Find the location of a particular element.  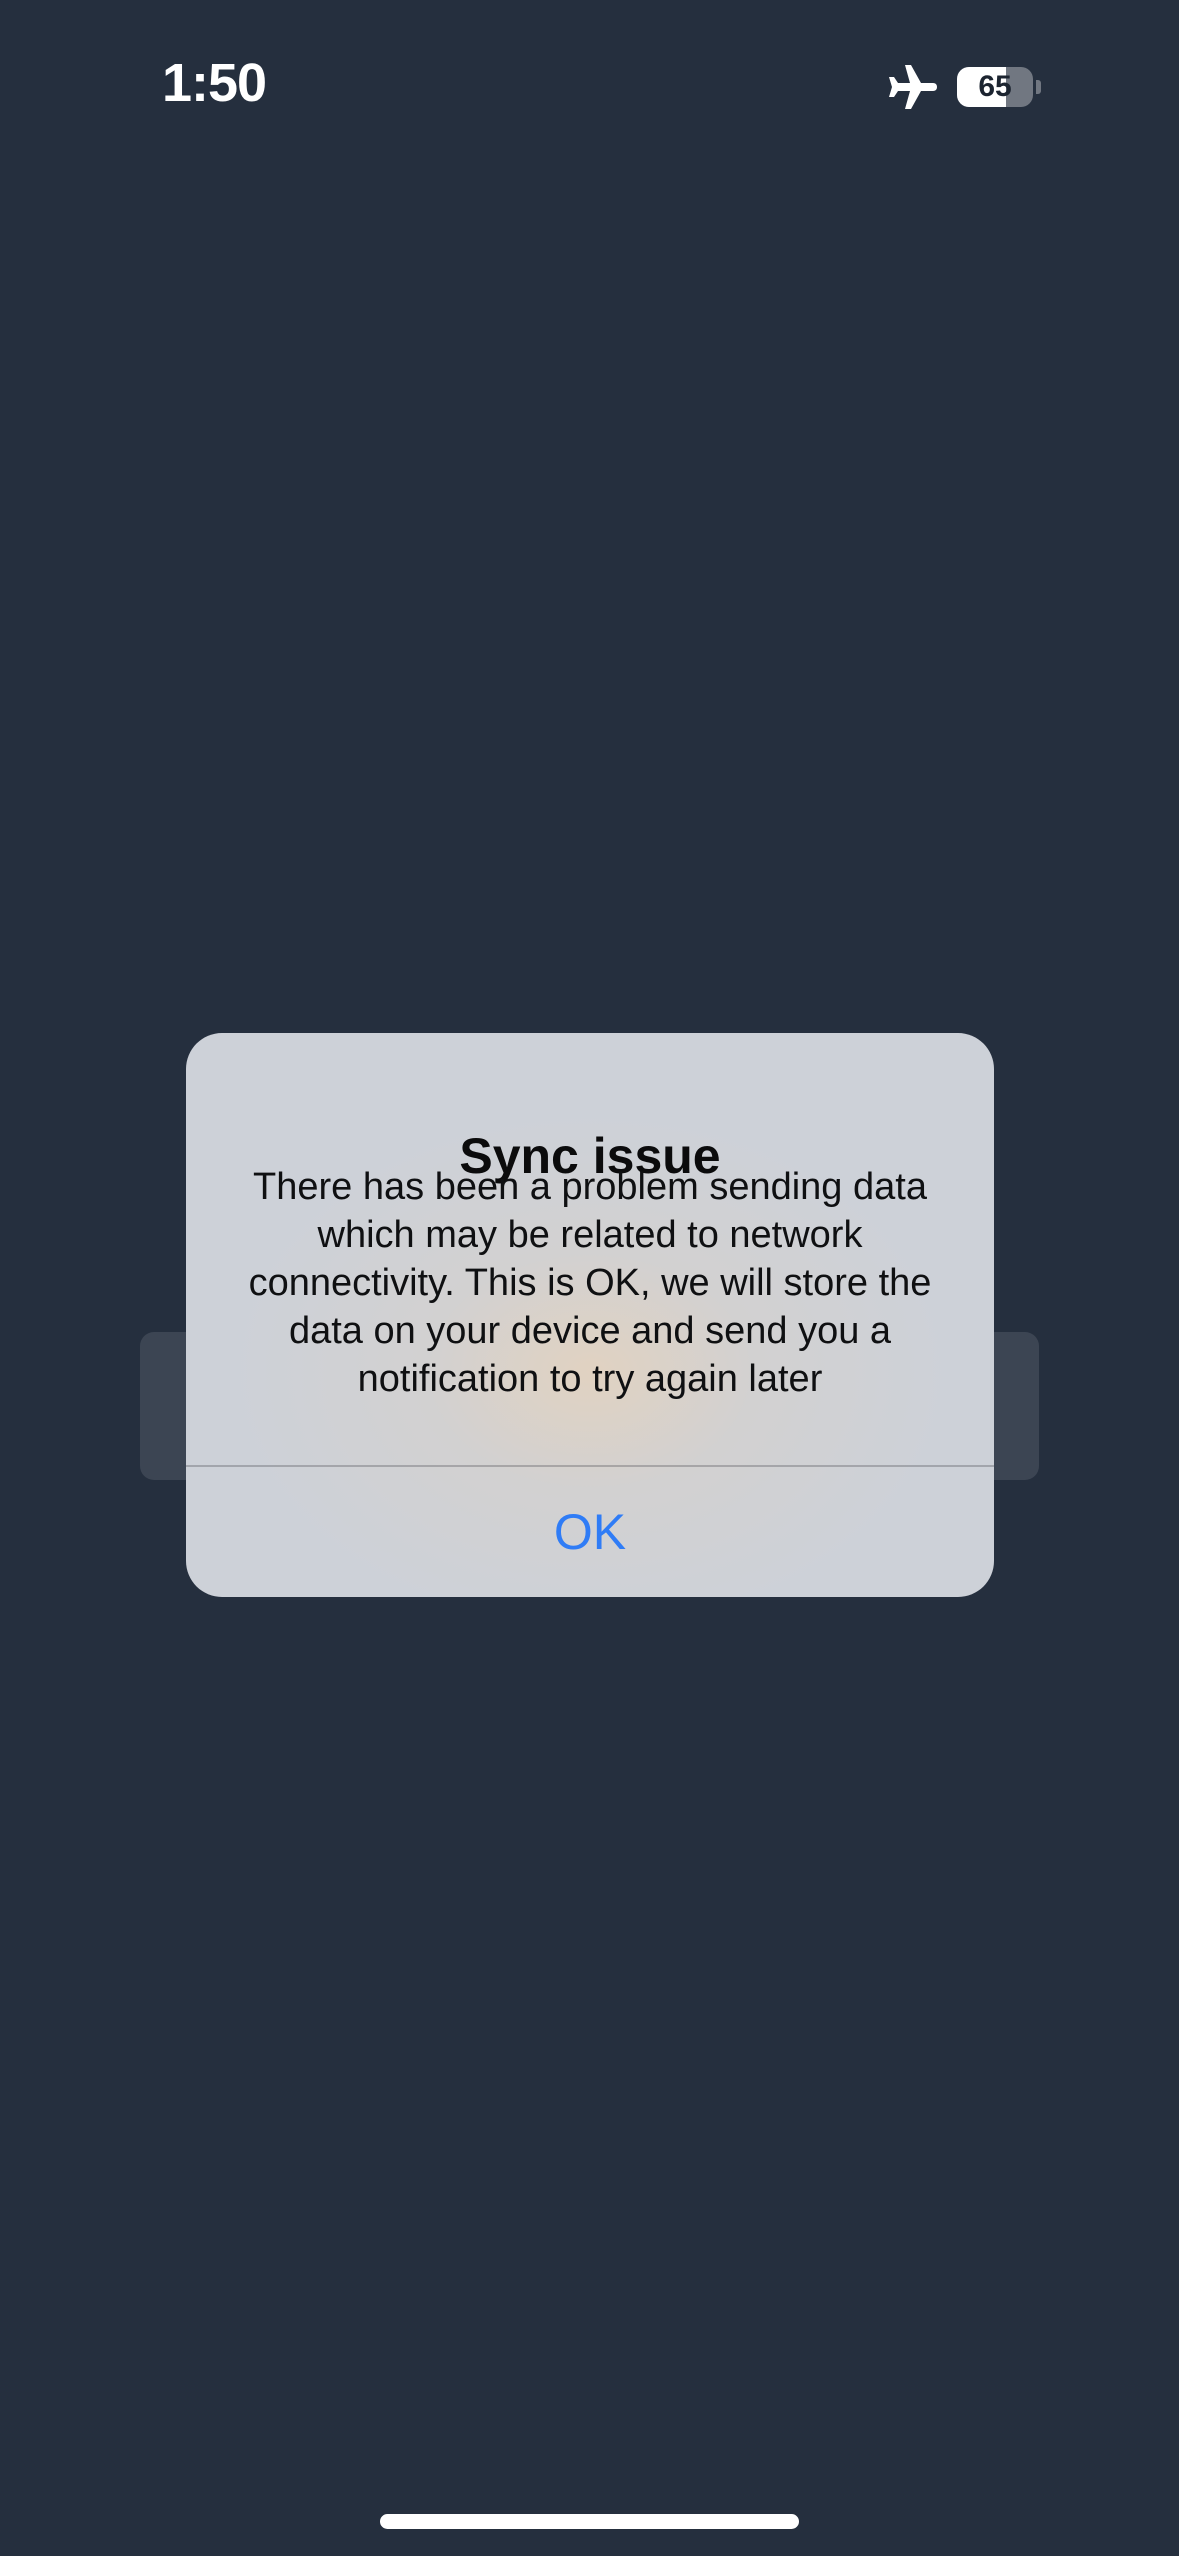

airplane-icon is located at coordinates (913, 87).